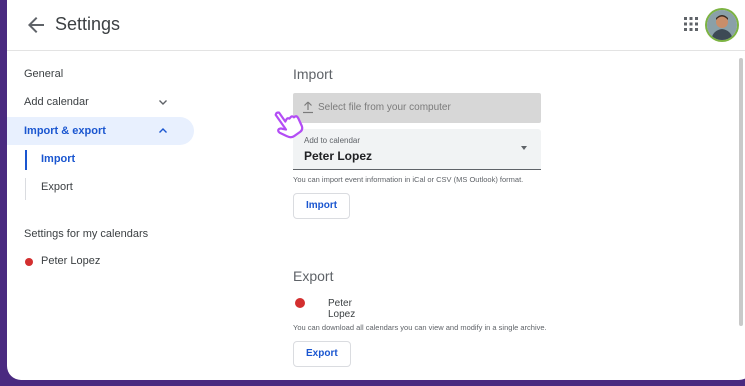  I want to click on avatar, so click(722, 25).